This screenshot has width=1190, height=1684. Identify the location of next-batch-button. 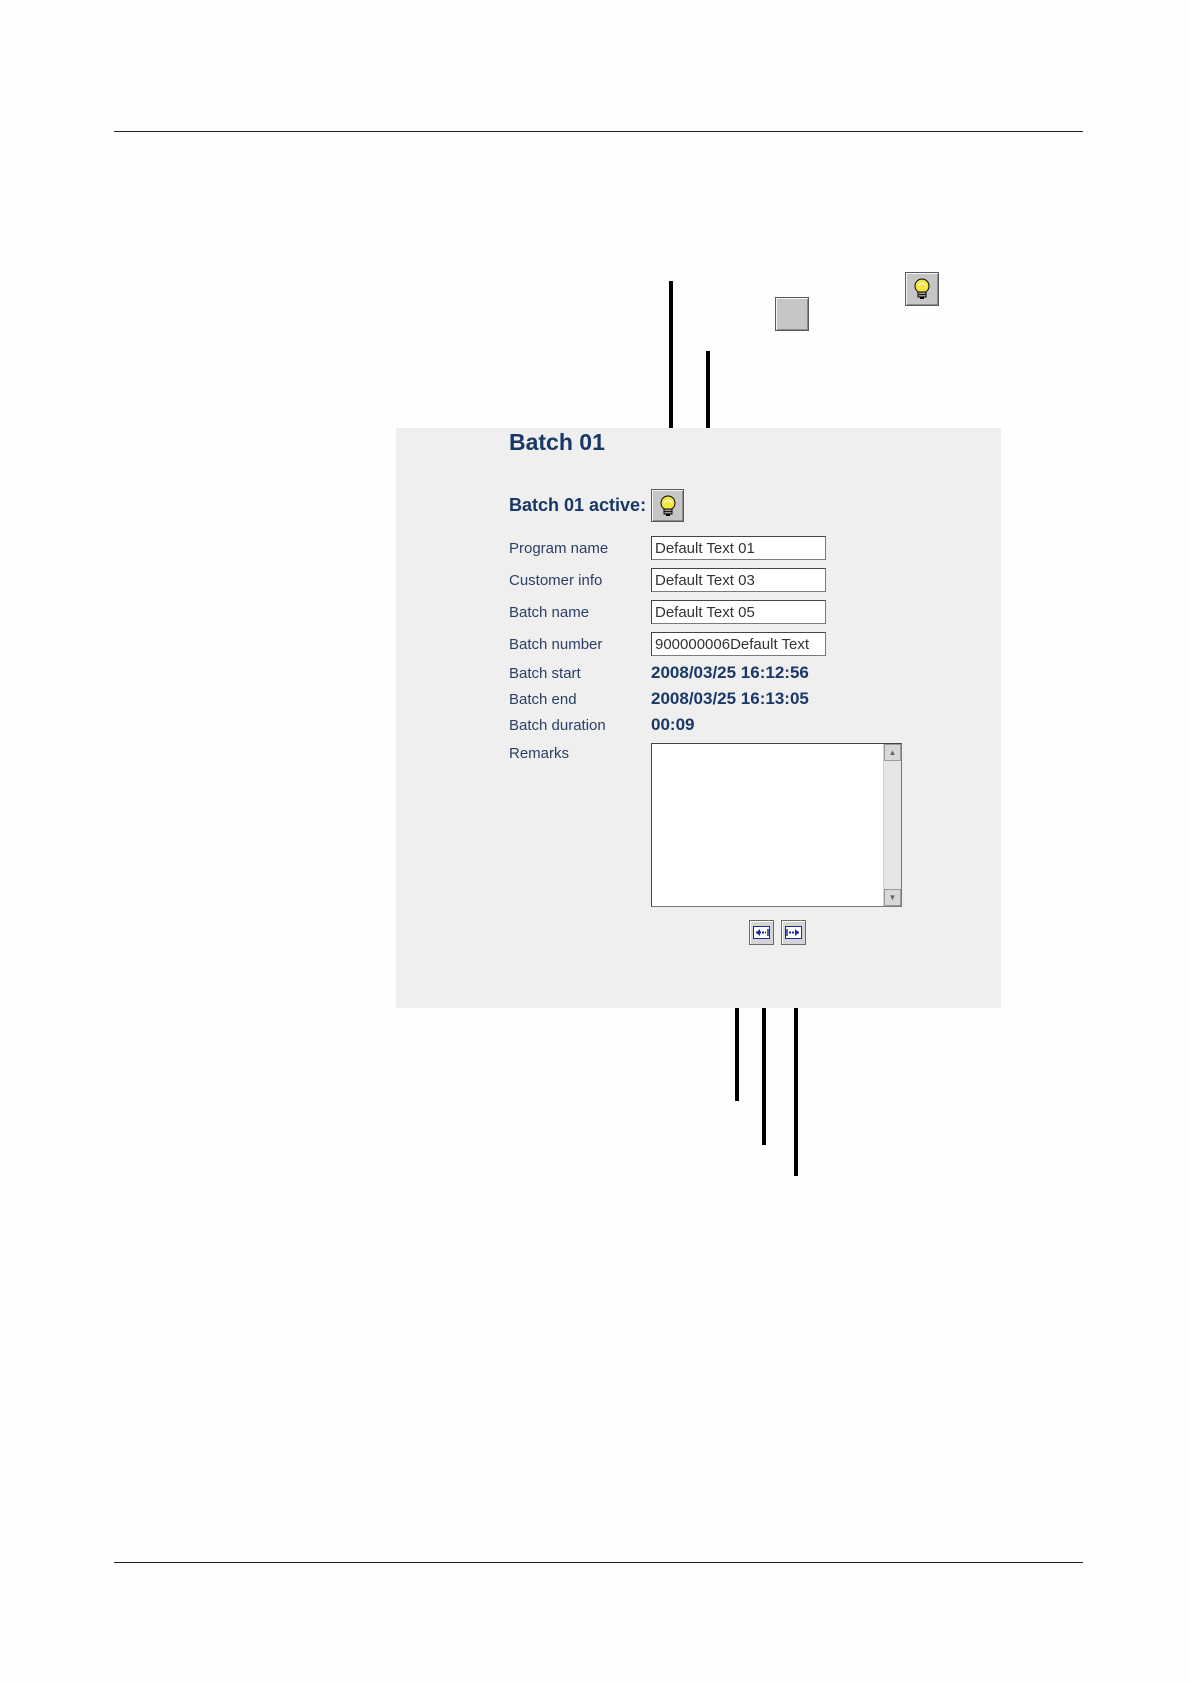
(793, 932).